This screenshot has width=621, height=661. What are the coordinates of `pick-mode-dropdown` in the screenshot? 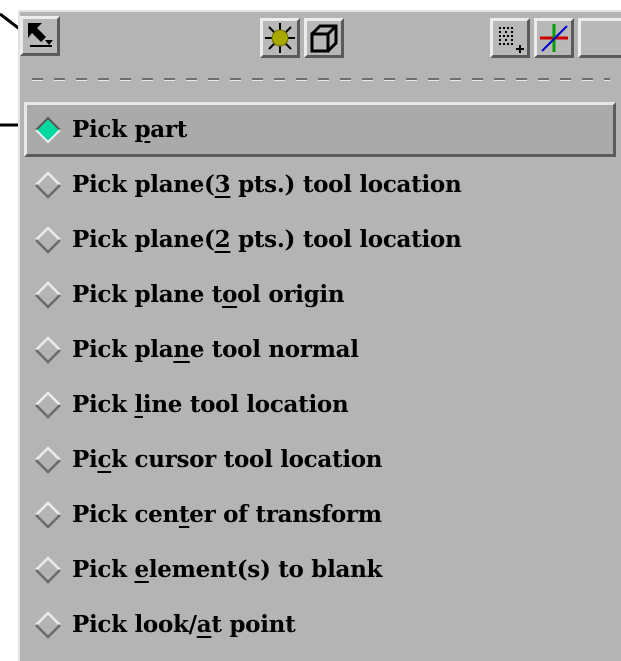 It's located at (40, 36).